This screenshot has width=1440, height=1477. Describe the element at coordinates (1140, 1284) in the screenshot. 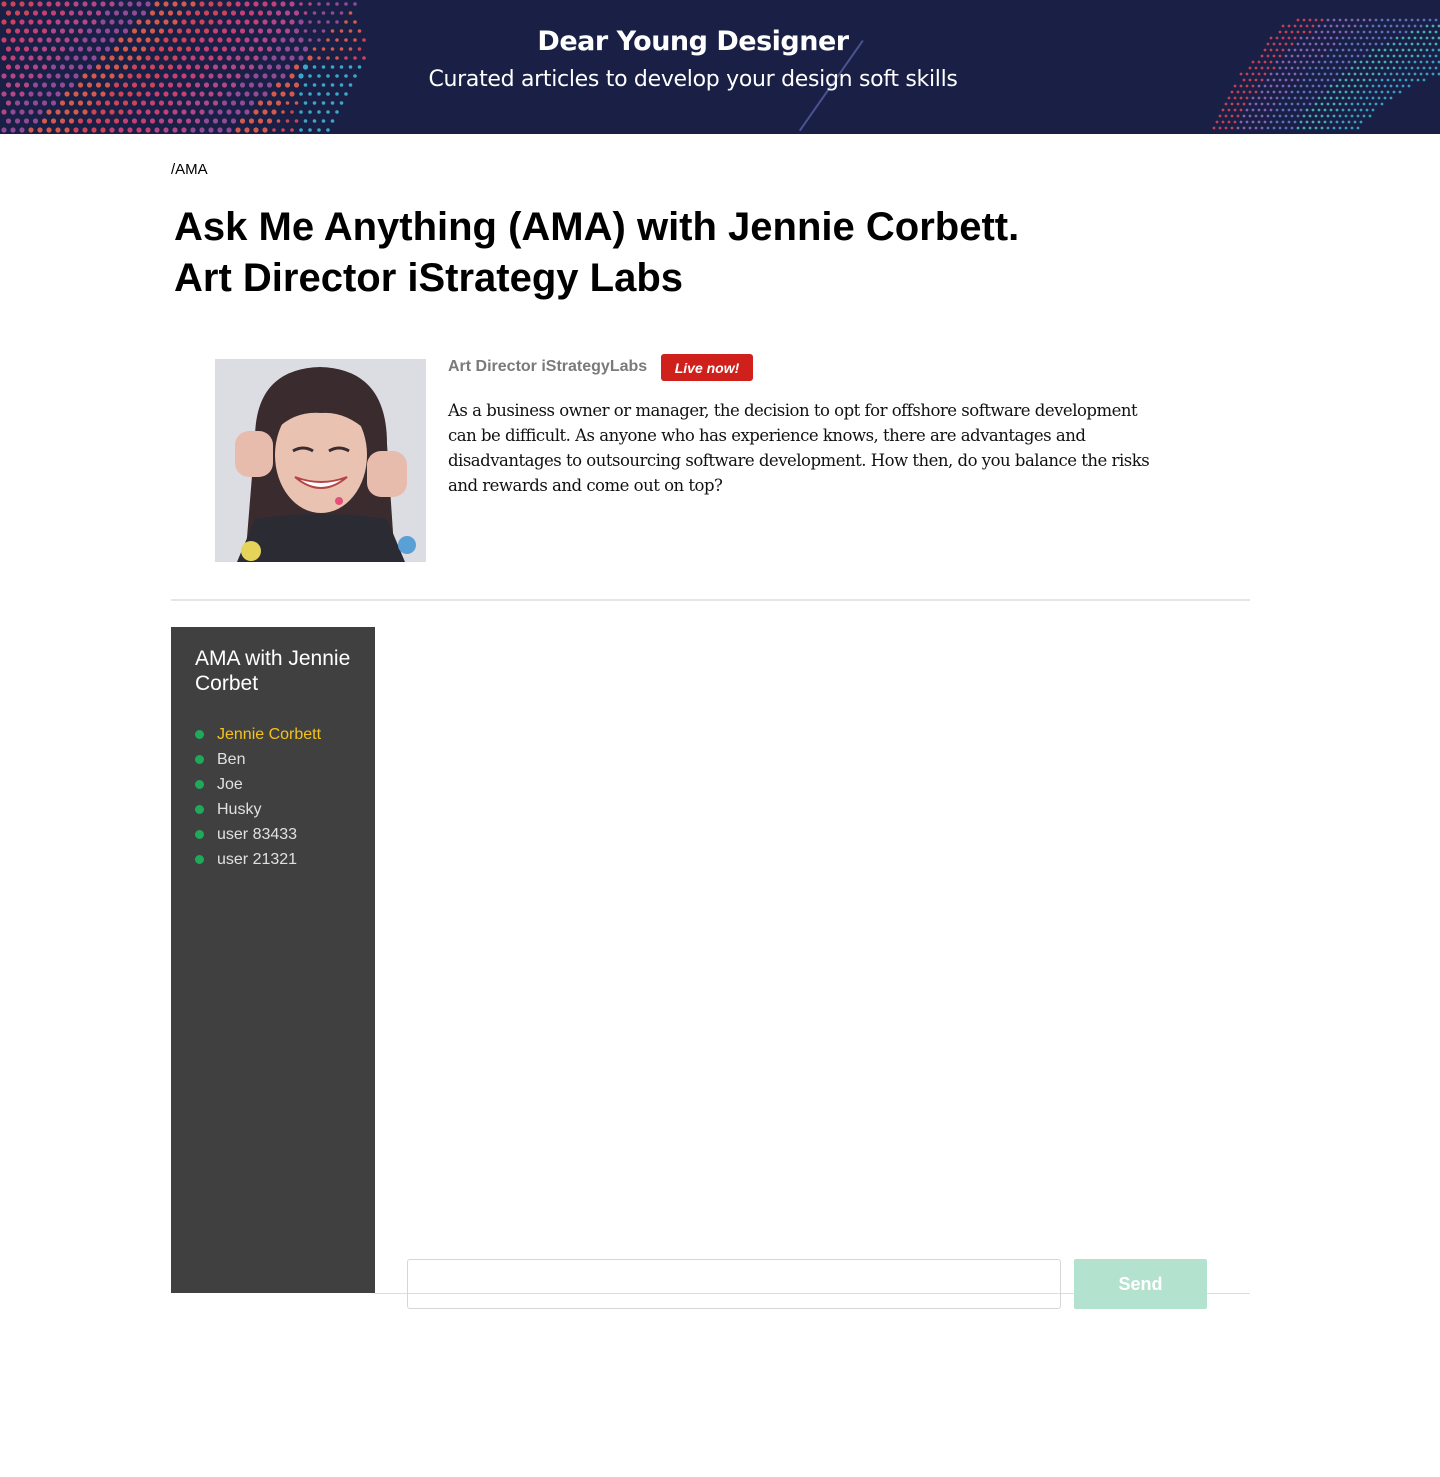

I see `send-button: Send` at that location.